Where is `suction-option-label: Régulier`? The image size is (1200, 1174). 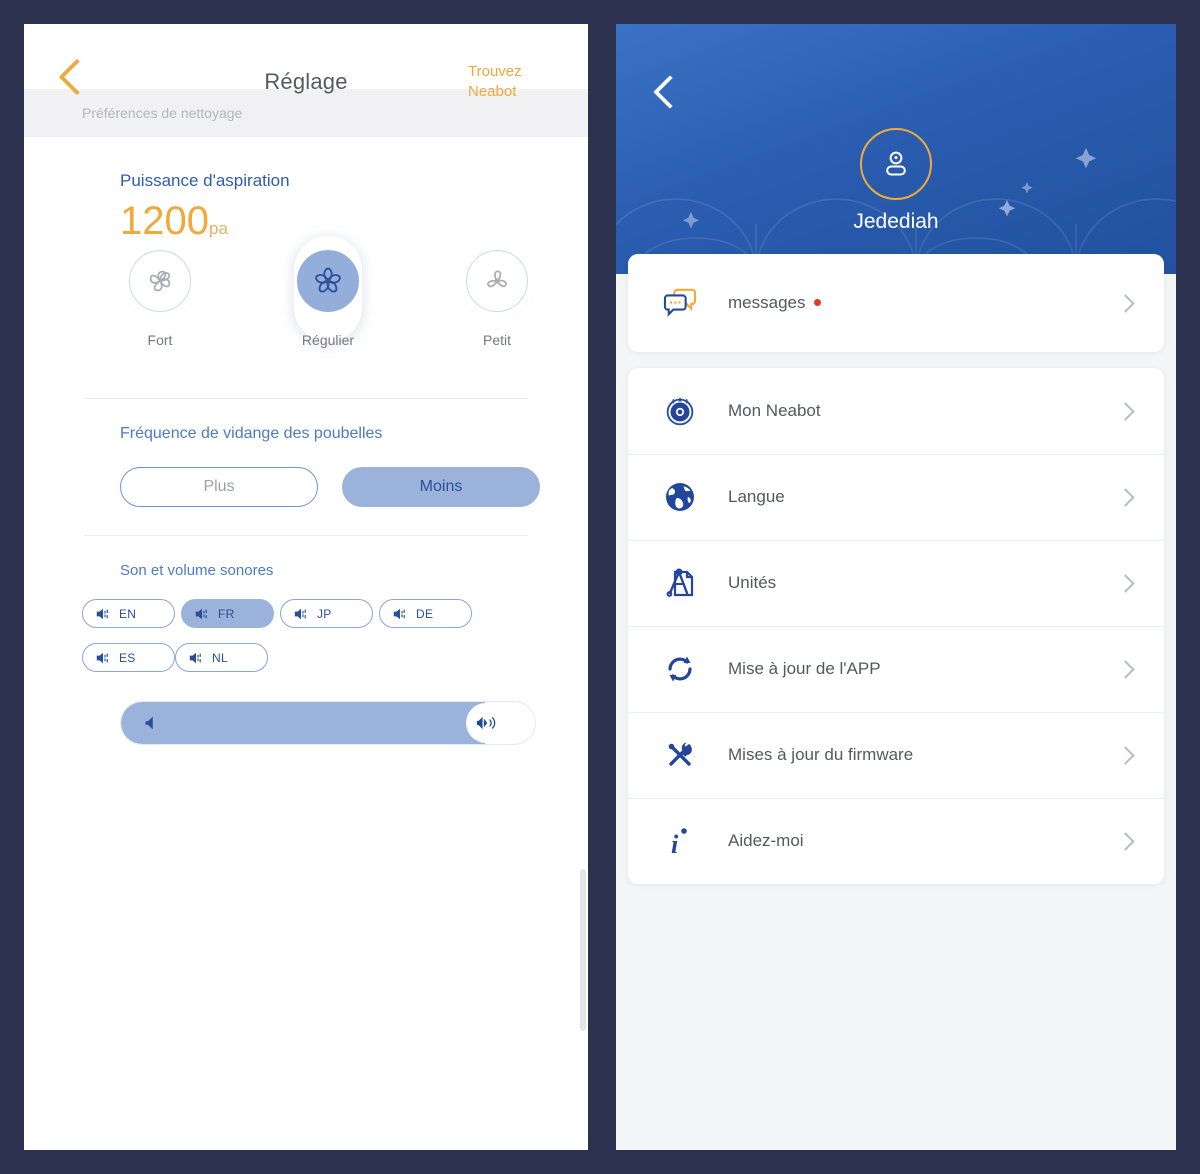
suction-option-label: Régulier is located at coordinates (328, 340).